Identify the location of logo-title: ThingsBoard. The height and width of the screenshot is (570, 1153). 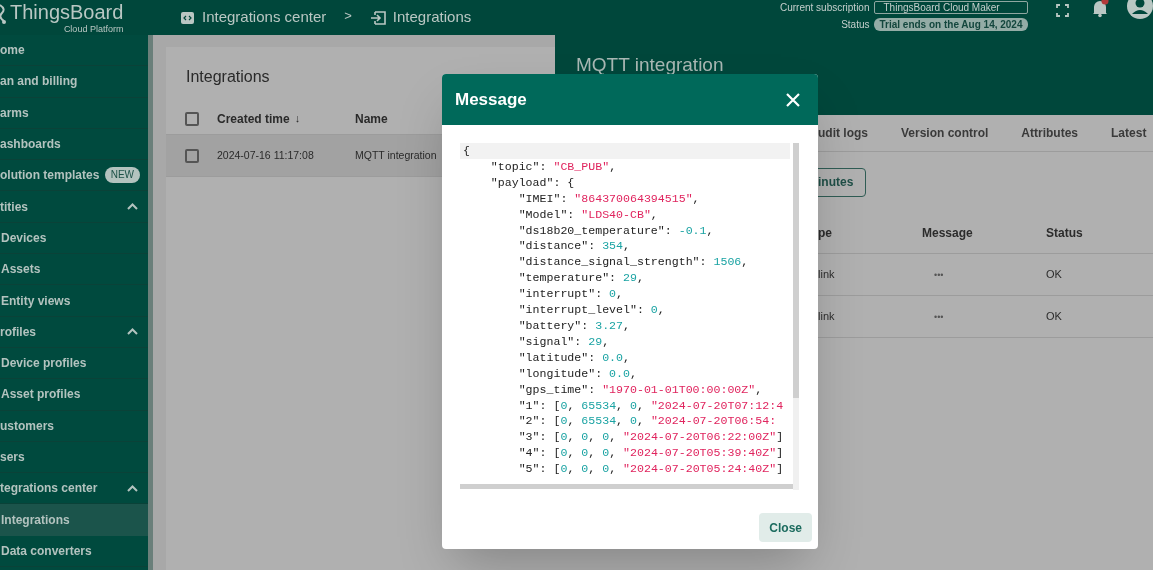
(67, 12).